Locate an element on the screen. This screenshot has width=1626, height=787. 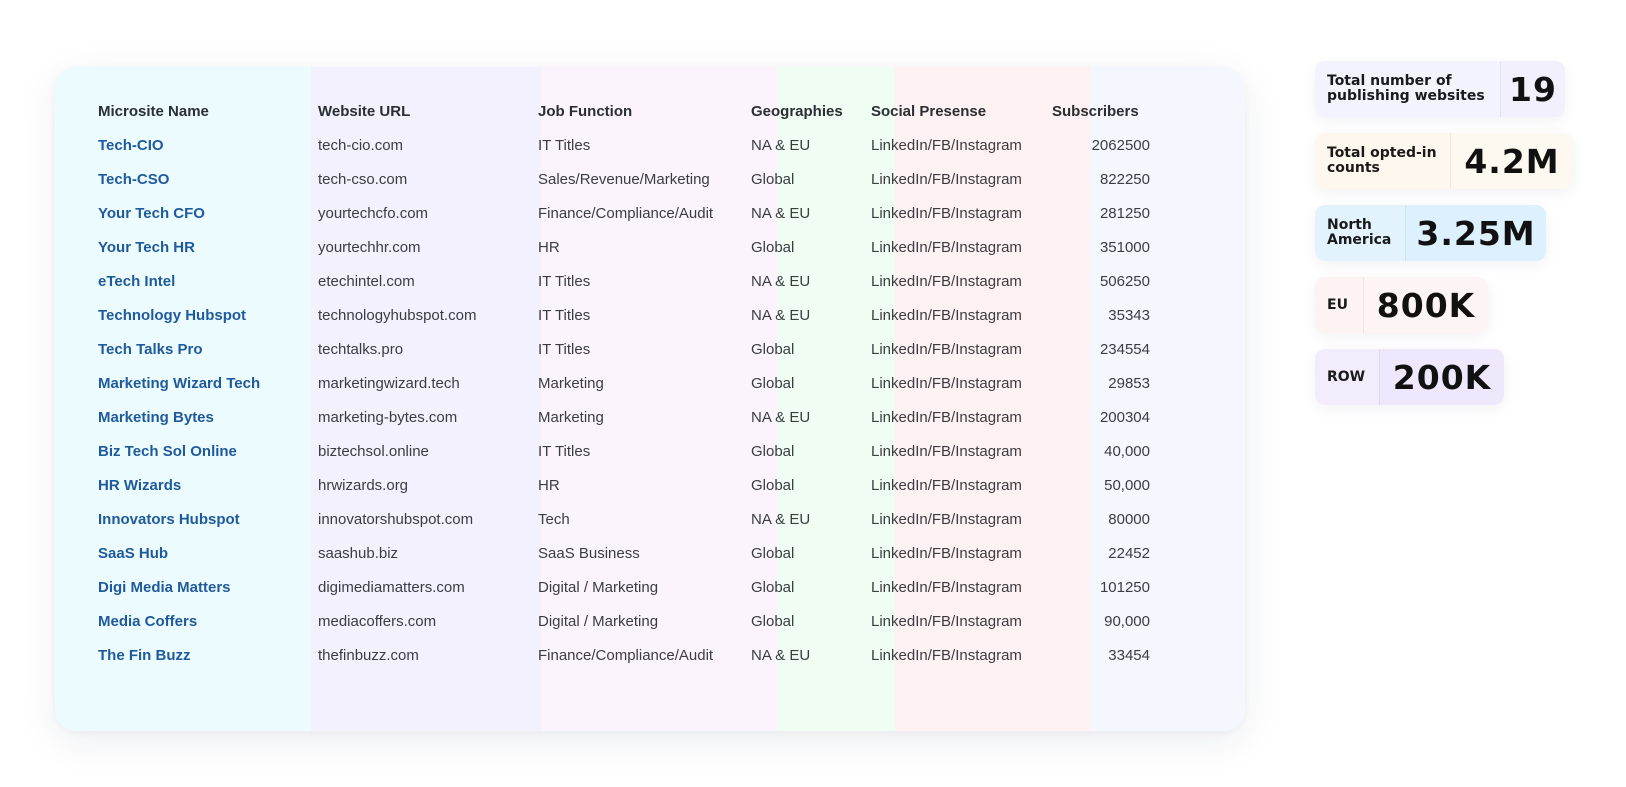
stat-opted-in-counts: Total opted-in counts 4.2M is located at coordinates (1444, 161).